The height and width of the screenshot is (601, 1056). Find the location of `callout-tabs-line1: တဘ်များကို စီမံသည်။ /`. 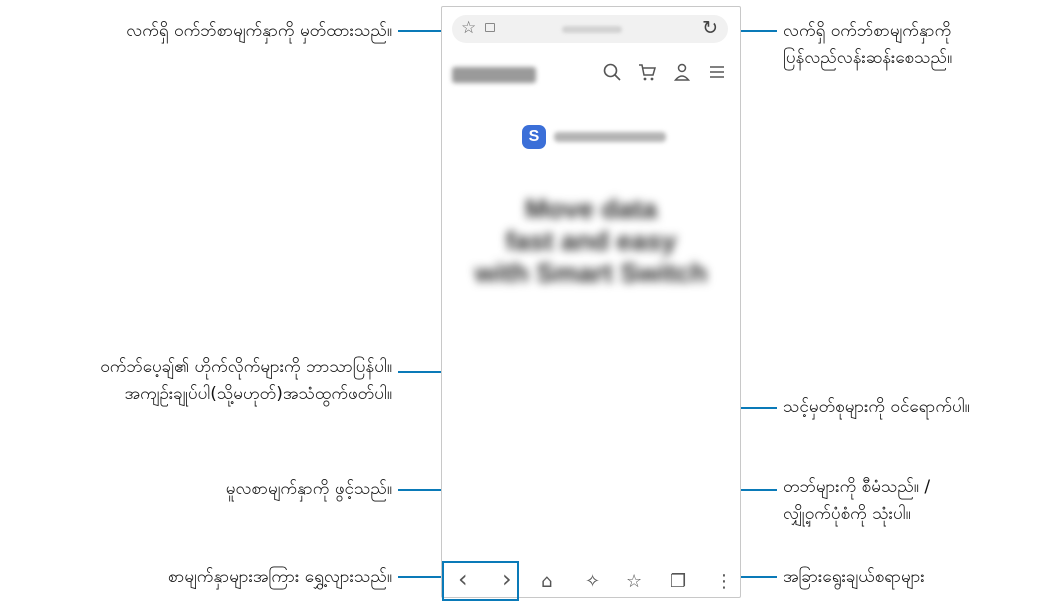

callout-tabs-line1: တဘ်များကို စီမံသည်။ / is located at coordinates (857, 487).